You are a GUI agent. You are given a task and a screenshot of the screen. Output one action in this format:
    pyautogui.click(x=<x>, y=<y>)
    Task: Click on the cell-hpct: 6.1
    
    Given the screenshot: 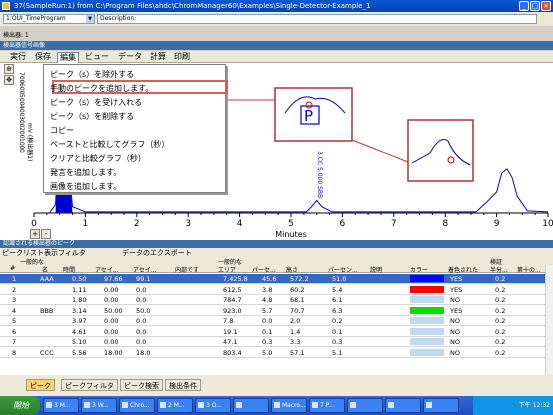 What is the action you would take?
    pyautogui.click(x=337, y=300)
    